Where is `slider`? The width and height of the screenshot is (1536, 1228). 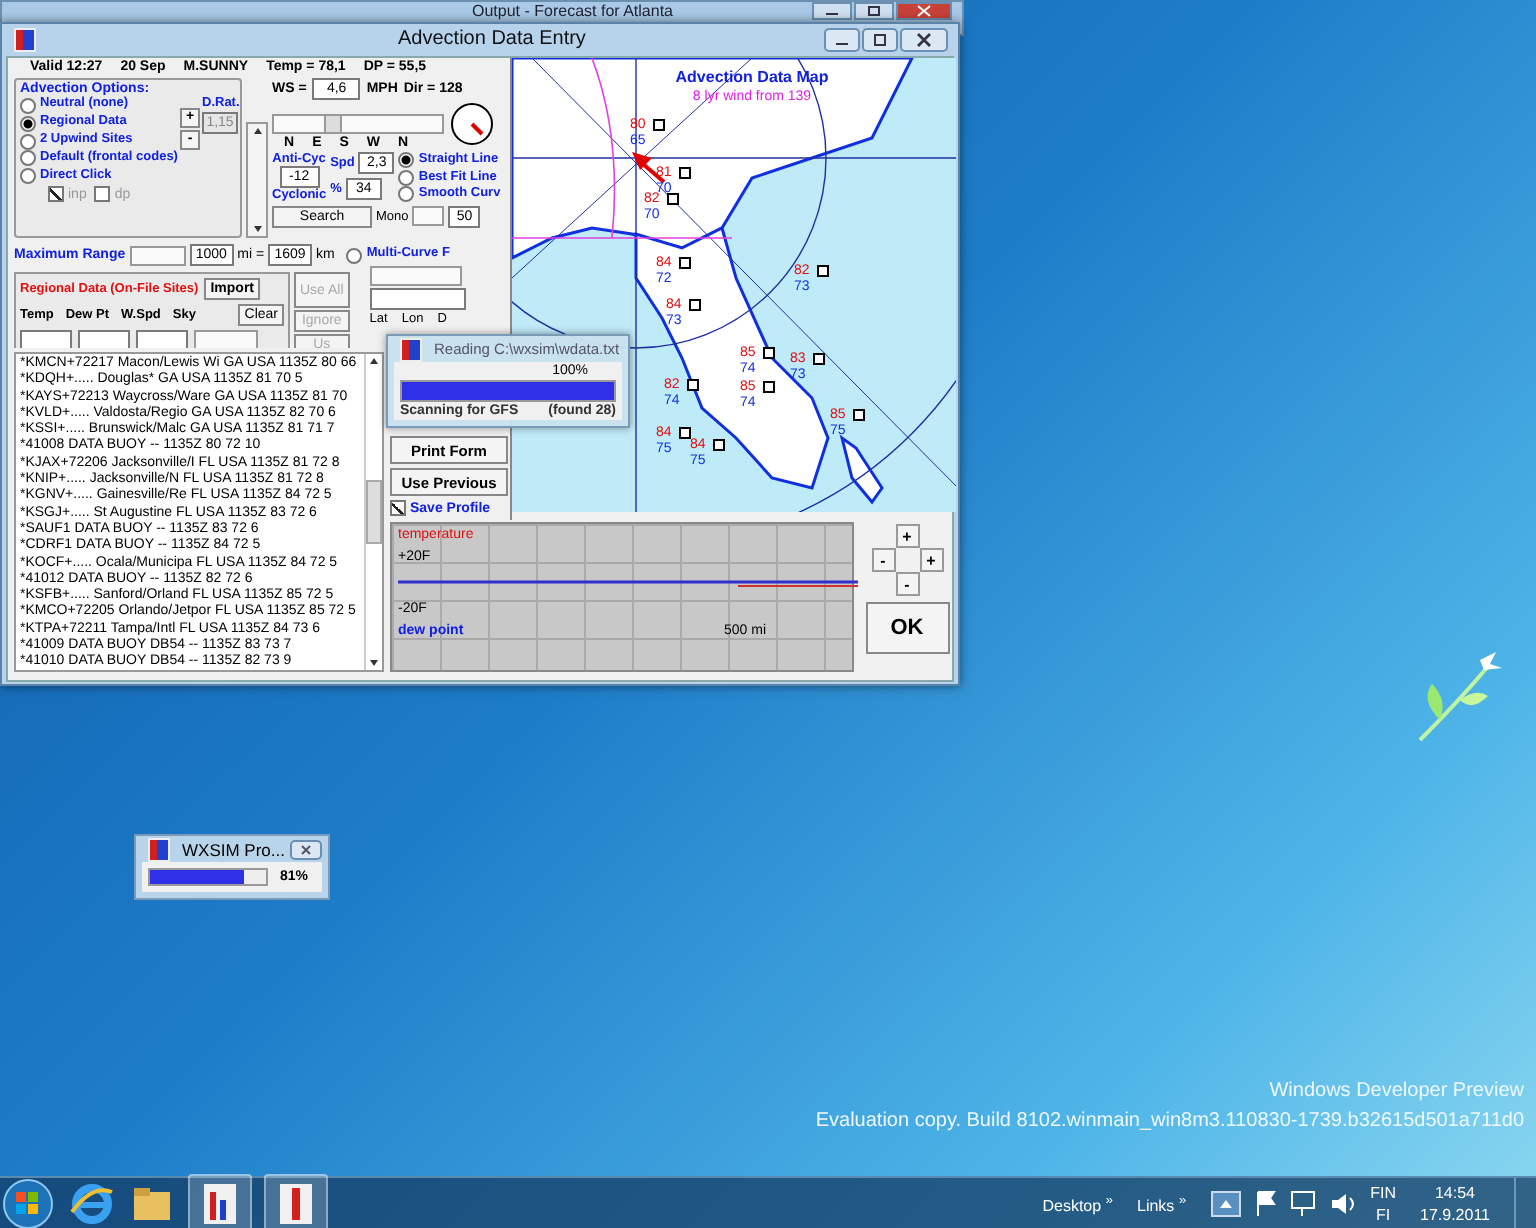
slider is located at coordinates (358, 124).